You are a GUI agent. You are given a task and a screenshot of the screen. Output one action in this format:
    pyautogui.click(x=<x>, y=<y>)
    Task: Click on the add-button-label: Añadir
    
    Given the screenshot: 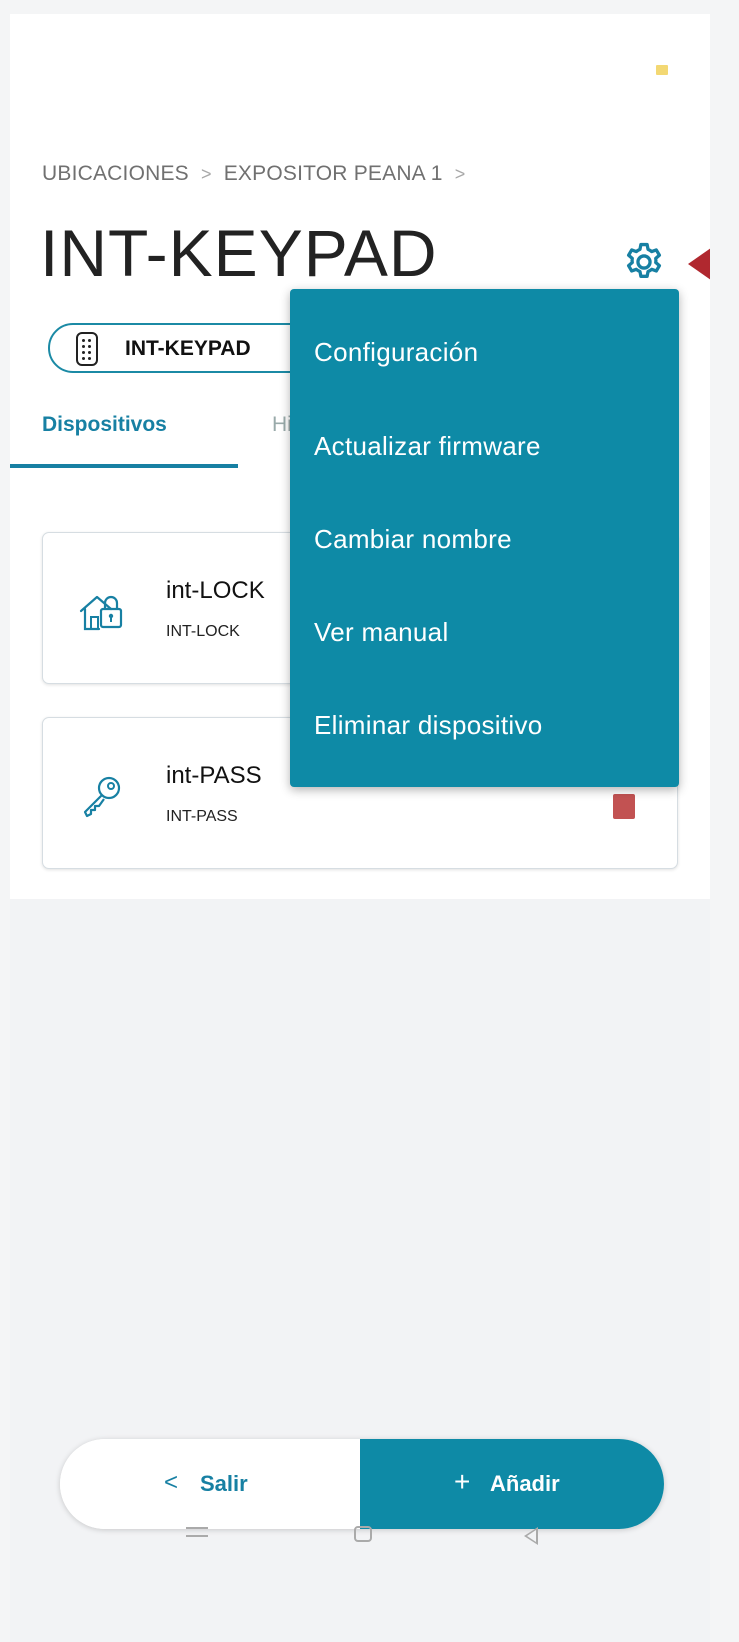 What is the action you would take?
    pyautogui.click(x=525, y=1483)
    